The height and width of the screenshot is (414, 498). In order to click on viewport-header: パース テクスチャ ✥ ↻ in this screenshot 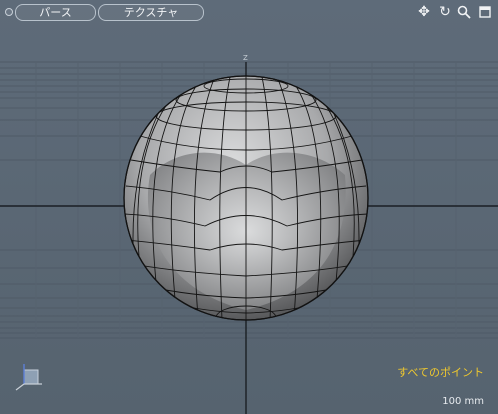, I will do `click(249, 12)`.